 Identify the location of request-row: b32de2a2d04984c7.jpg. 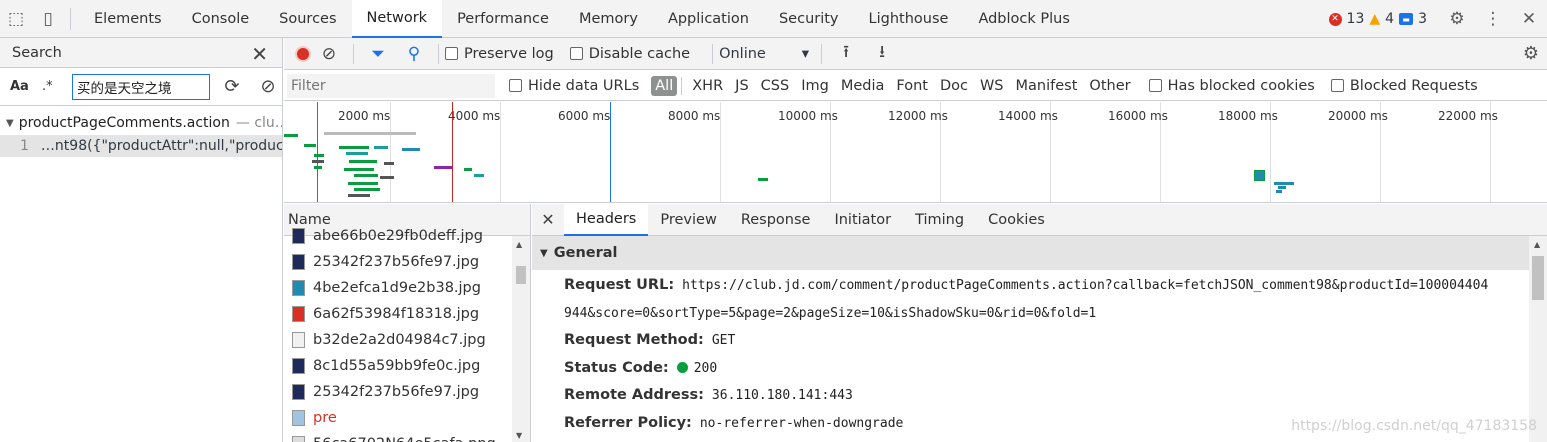
(407, 340).